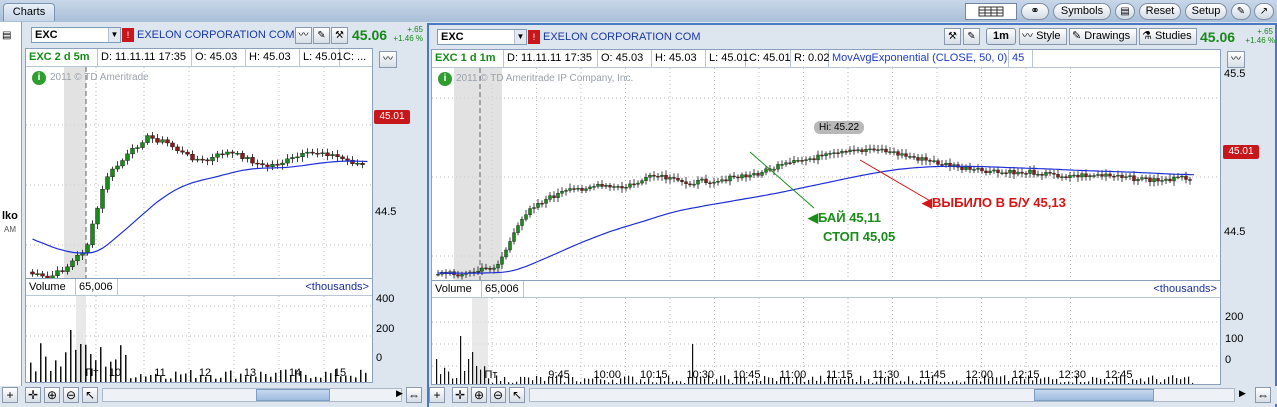 Image resolution: width=1277 pixels, height=407 pixels. Describe the element at coordinates (482, 37) in the screenshot. I see `right-symbol-field: EXC ▼` at that location.